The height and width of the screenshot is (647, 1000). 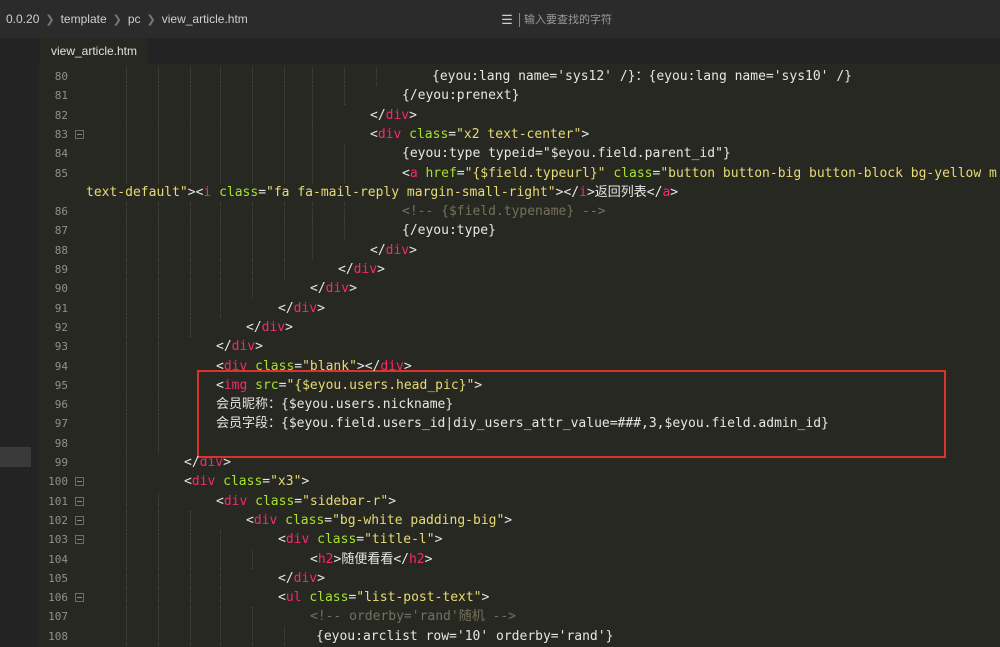 What do you see at coordinates (519, 443) in the screenshot?
I see `code-line: 98` at bounding box center [519, 443].